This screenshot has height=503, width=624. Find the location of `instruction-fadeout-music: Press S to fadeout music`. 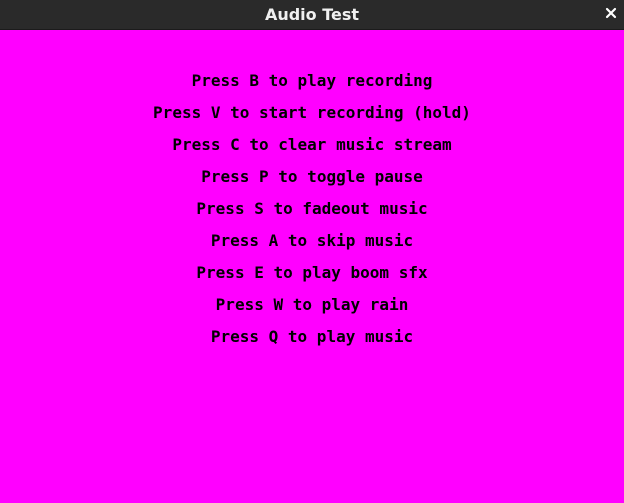

instruction-fadeout-music: Press S to fadeout music is located at coordinates (312, 208).